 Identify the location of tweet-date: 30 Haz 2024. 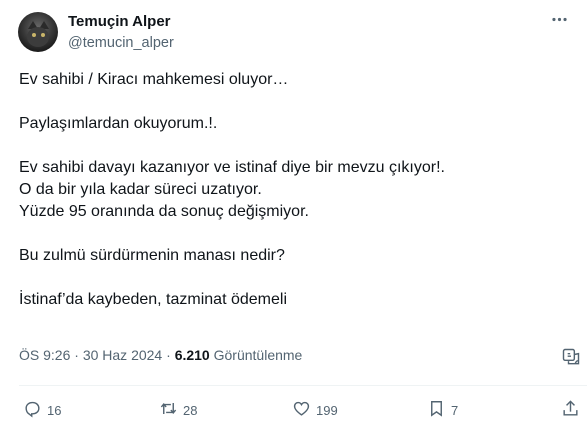
(122, 355).